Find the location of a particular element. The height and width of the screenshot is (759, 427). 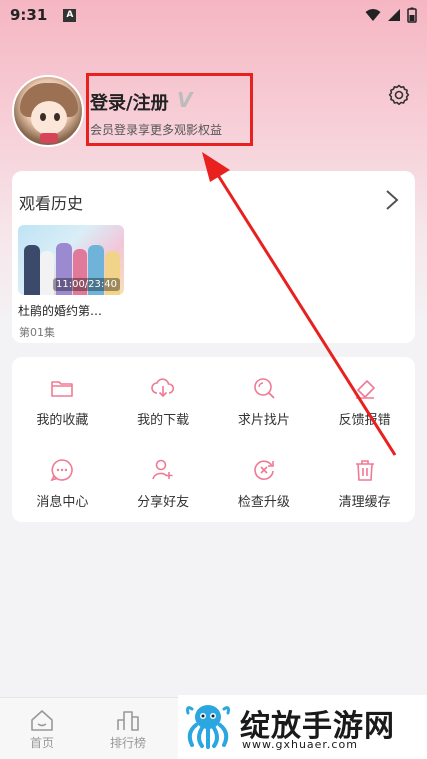

menu-label: 清理缓存 is located at coordinates (364, 502).